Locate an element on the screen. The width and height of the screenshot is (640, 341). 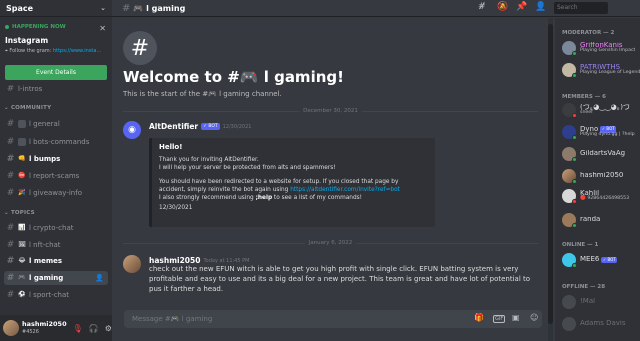
channel-crypto-chat: # 📊 l crypto-chat is located at coordinates (56, 228).